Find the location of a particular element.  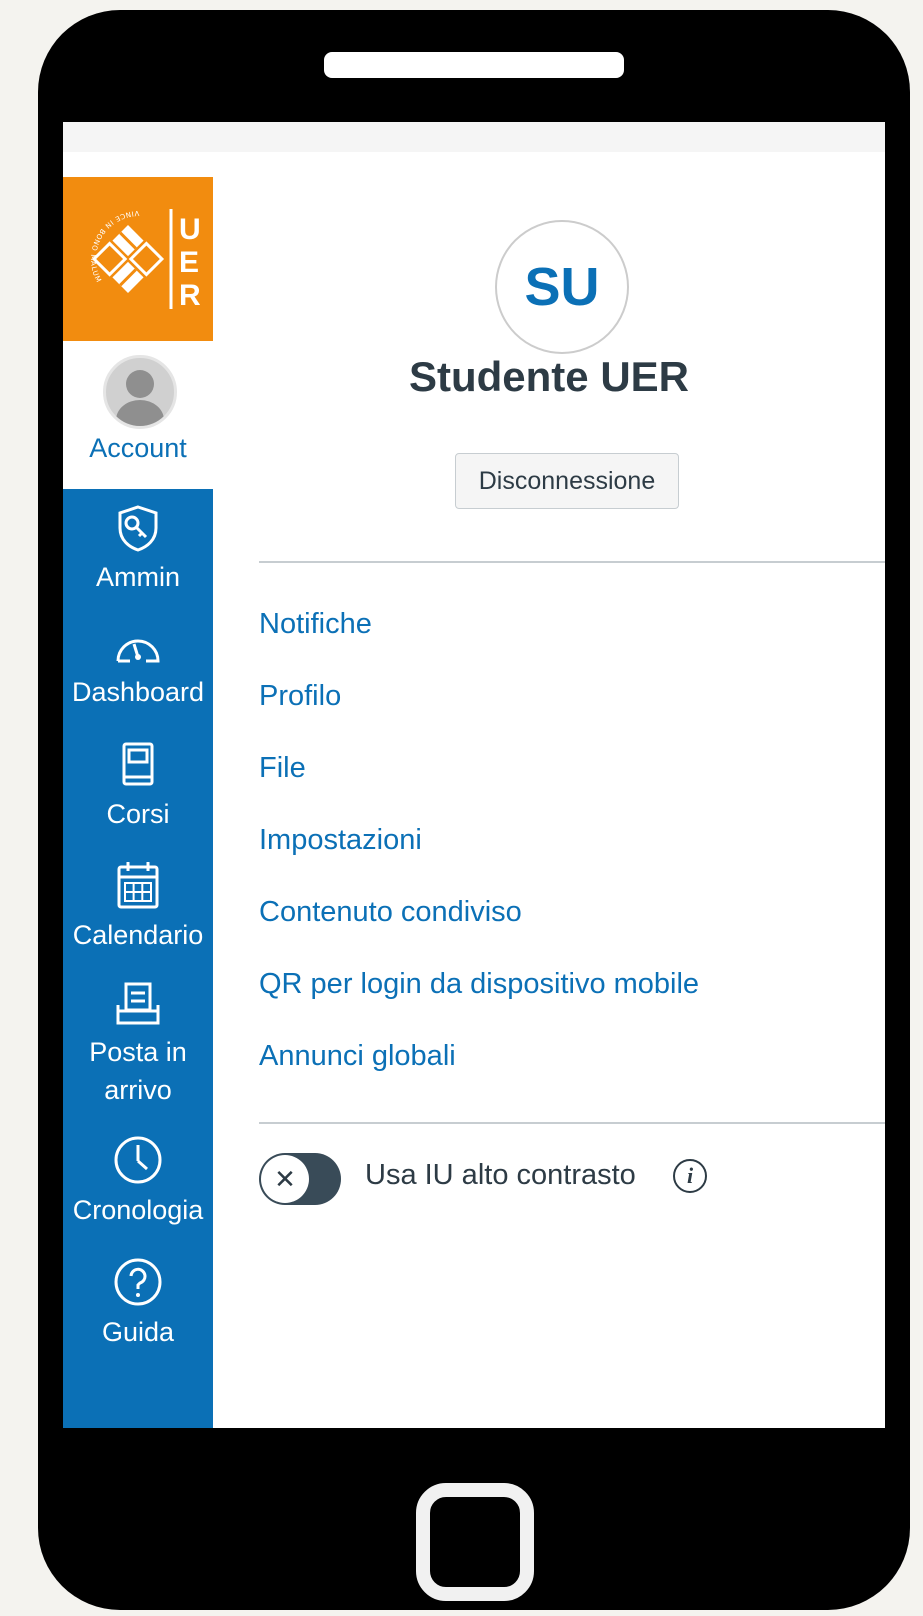

profile-avatar: SU is located at coordinates (562, 287).